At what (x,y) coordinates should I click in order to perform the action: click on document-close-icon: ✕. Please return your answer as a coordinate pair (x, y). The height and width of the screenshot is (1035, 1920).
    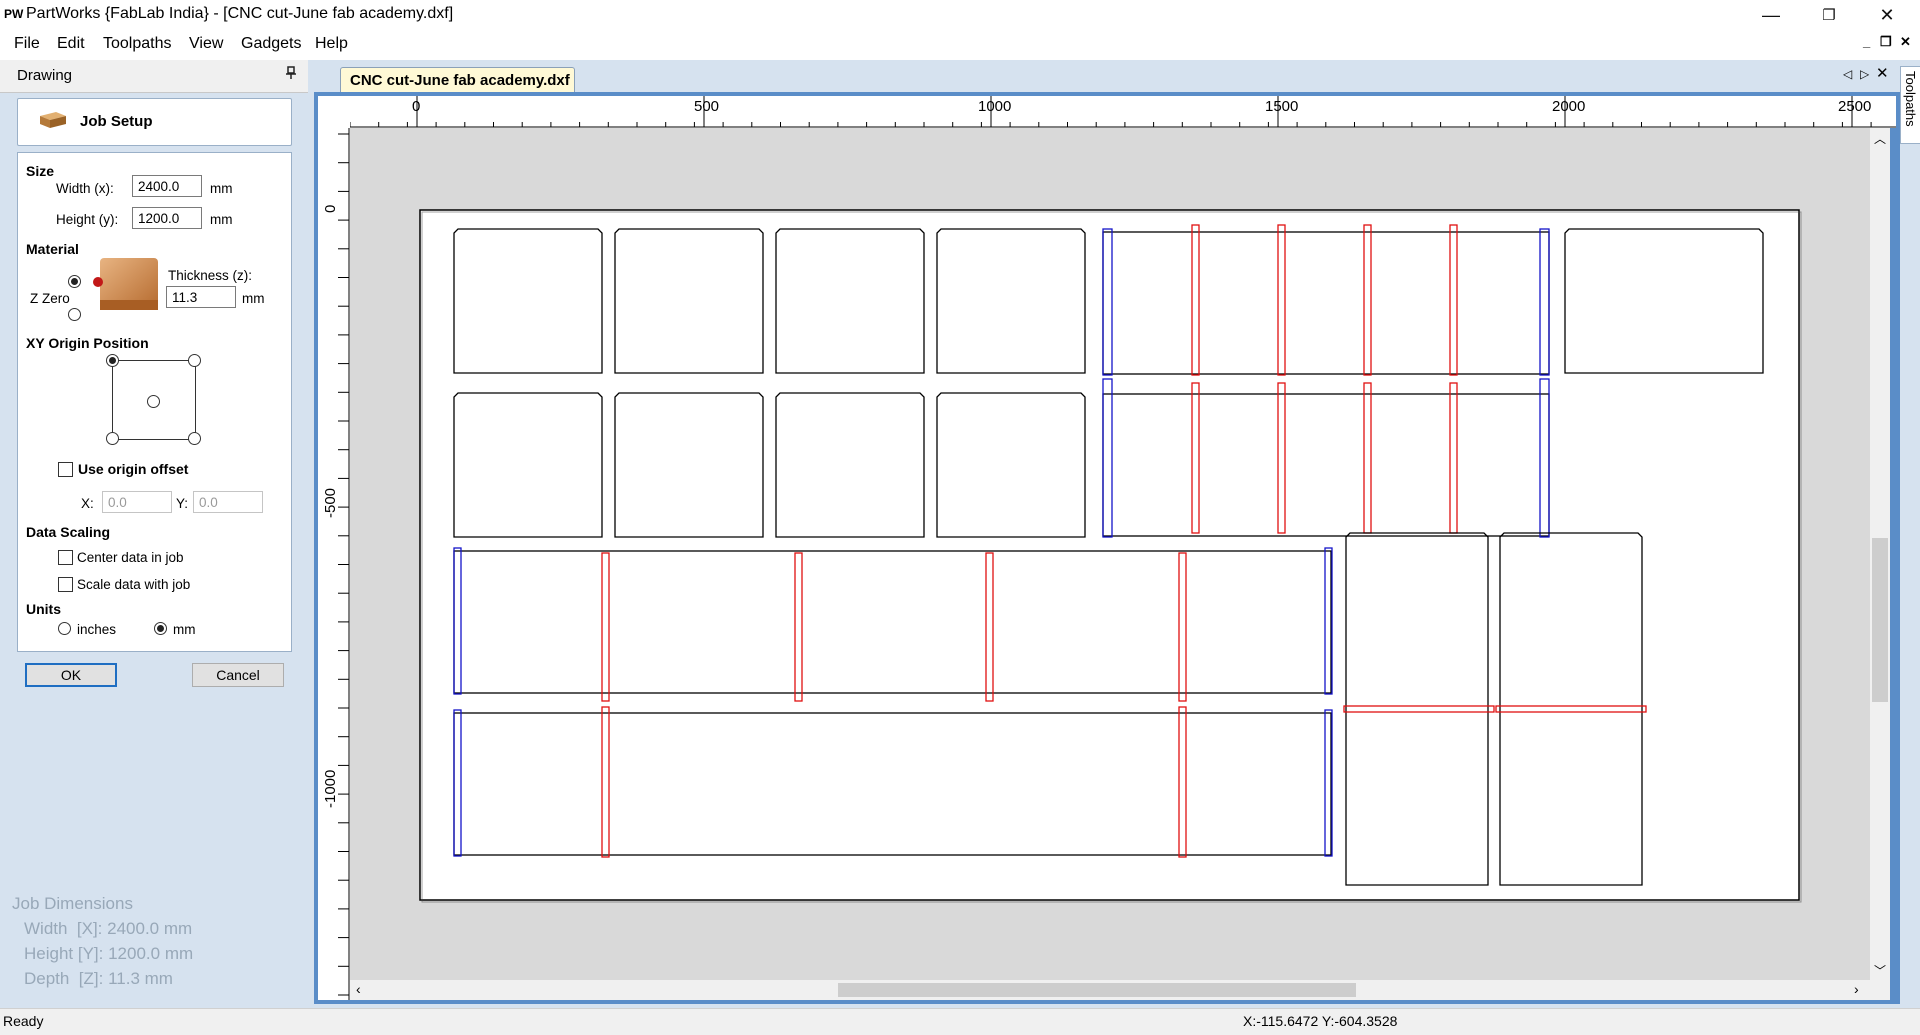
    Looking at the image, I should click on (1882, 73).